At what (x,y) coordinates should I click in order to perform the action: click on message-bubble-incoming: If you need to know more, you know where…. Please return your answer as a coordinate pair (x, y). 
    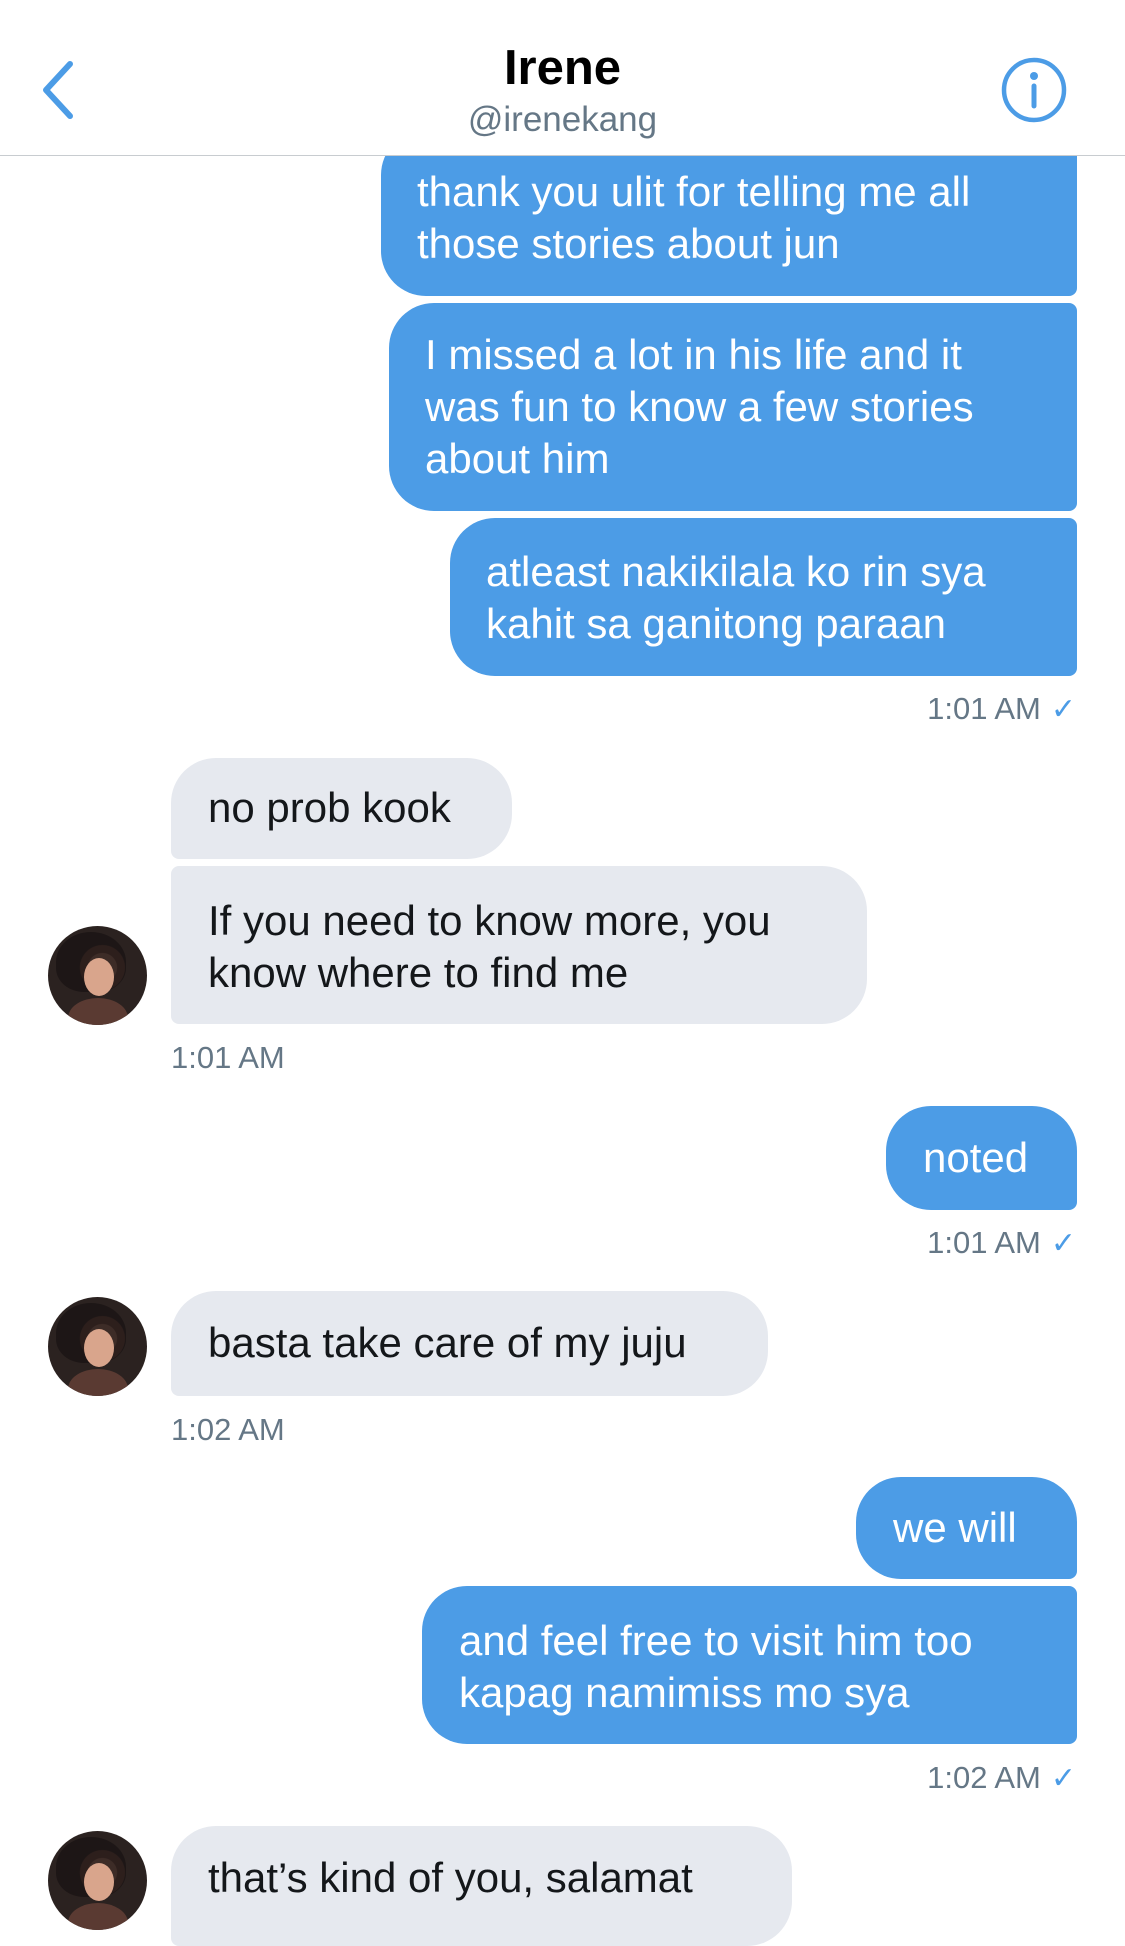
    Looking at the image, I should click on (519, 945).